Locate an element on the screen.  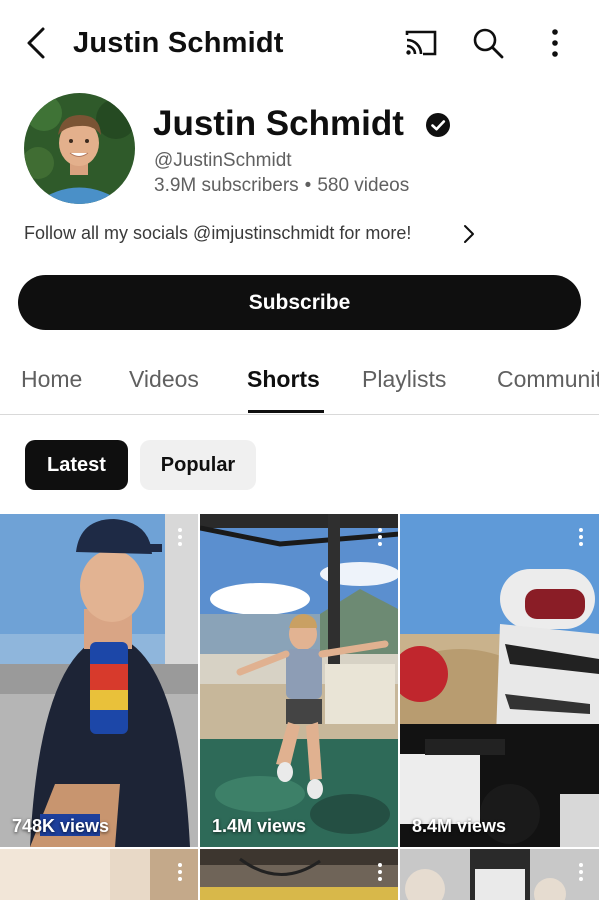
short-views: 8.4M views is located at coordinates (459, 826).